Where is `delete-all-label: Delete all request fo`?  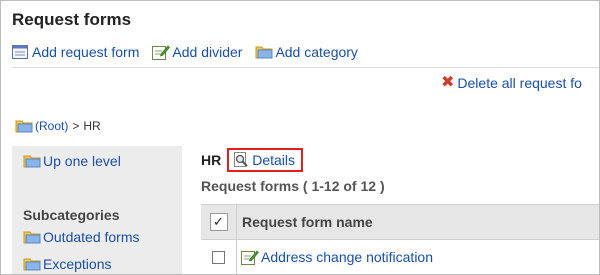 delete-all-label: Delete all request fo is located at coordinates (519, 83).